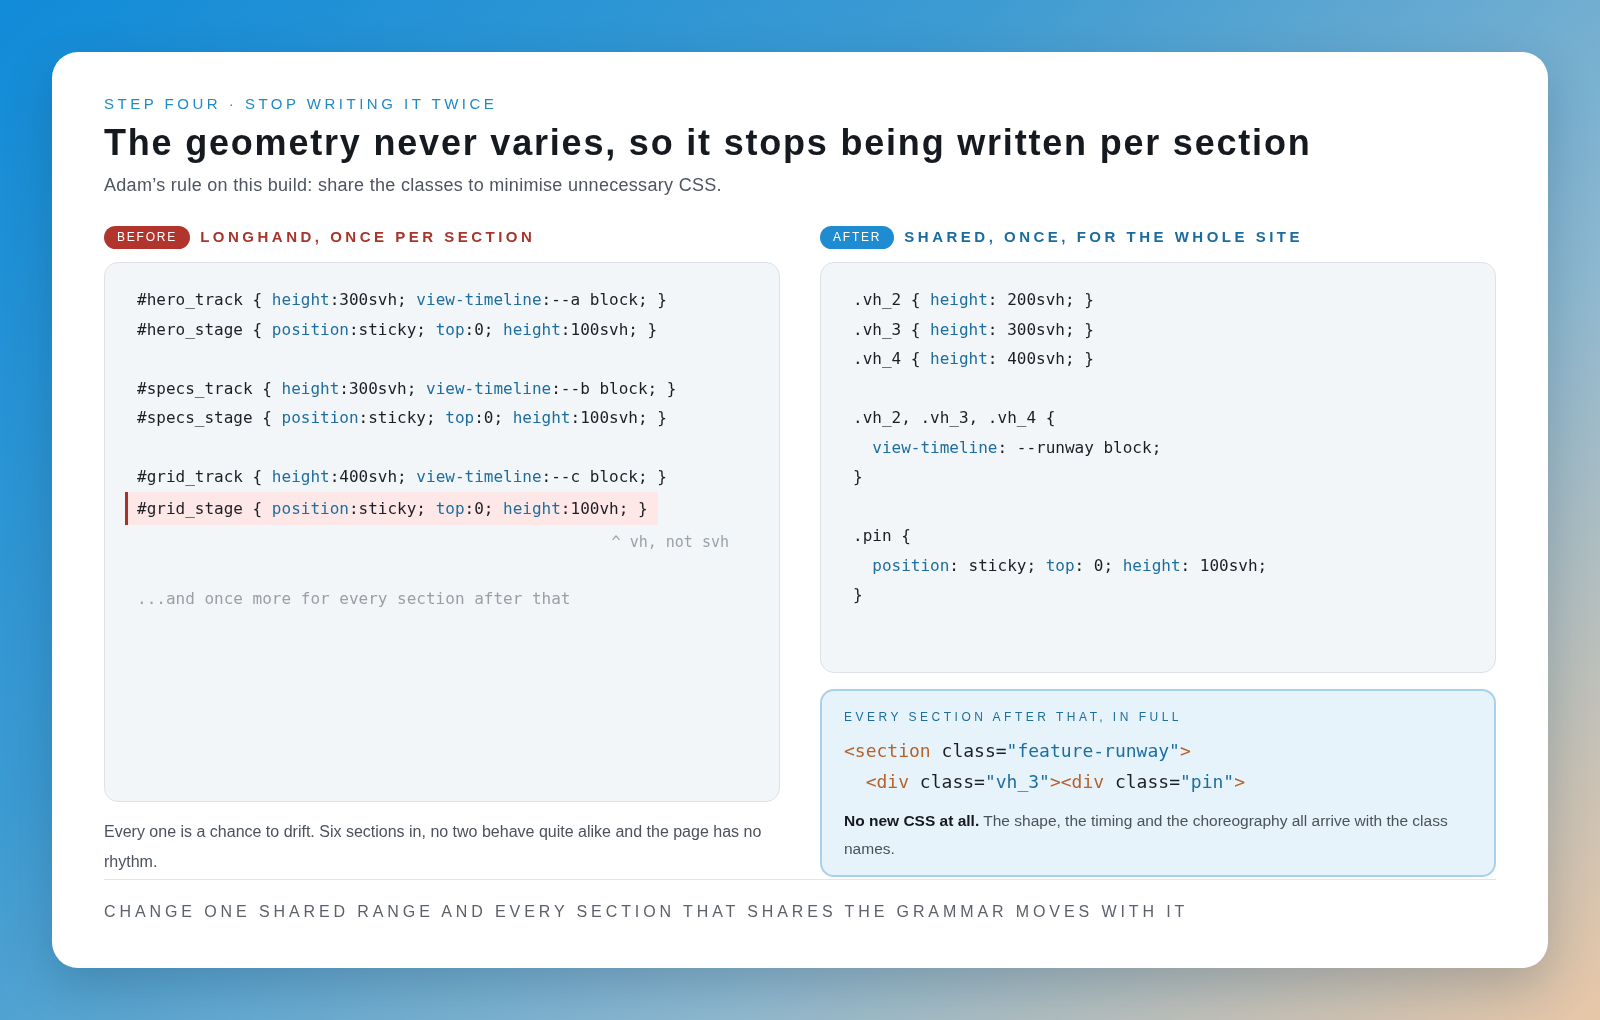 This screenshot has width=1600, height=1020. Describe the element at coordinates (301, 104) in the screenshot. I see `eyebrow-label: STEP FOUR · STOP WRITING IT TWICE` at that location.